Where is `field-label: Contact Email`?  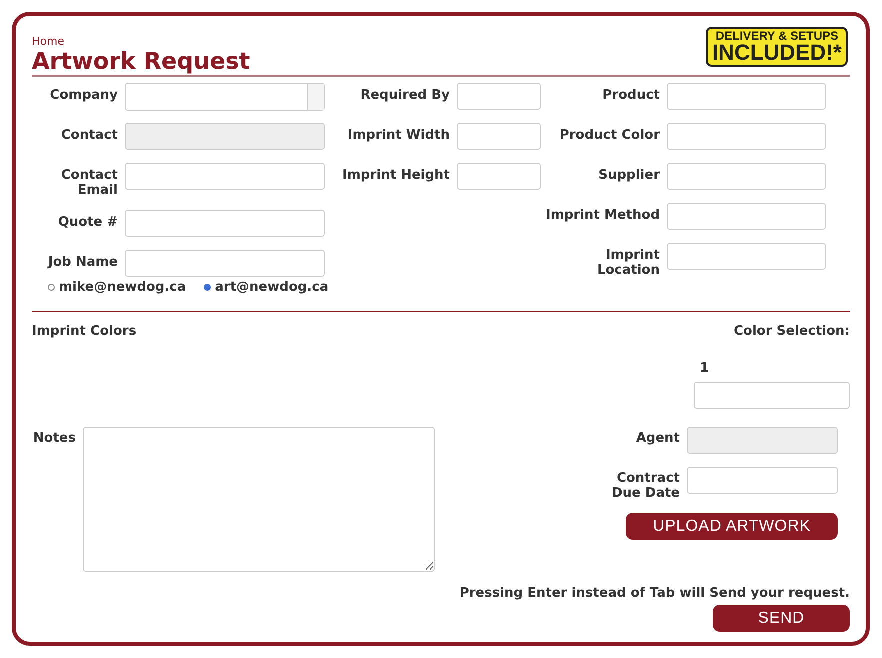 field-label: Contact Email is located at coordinates (89, 182).